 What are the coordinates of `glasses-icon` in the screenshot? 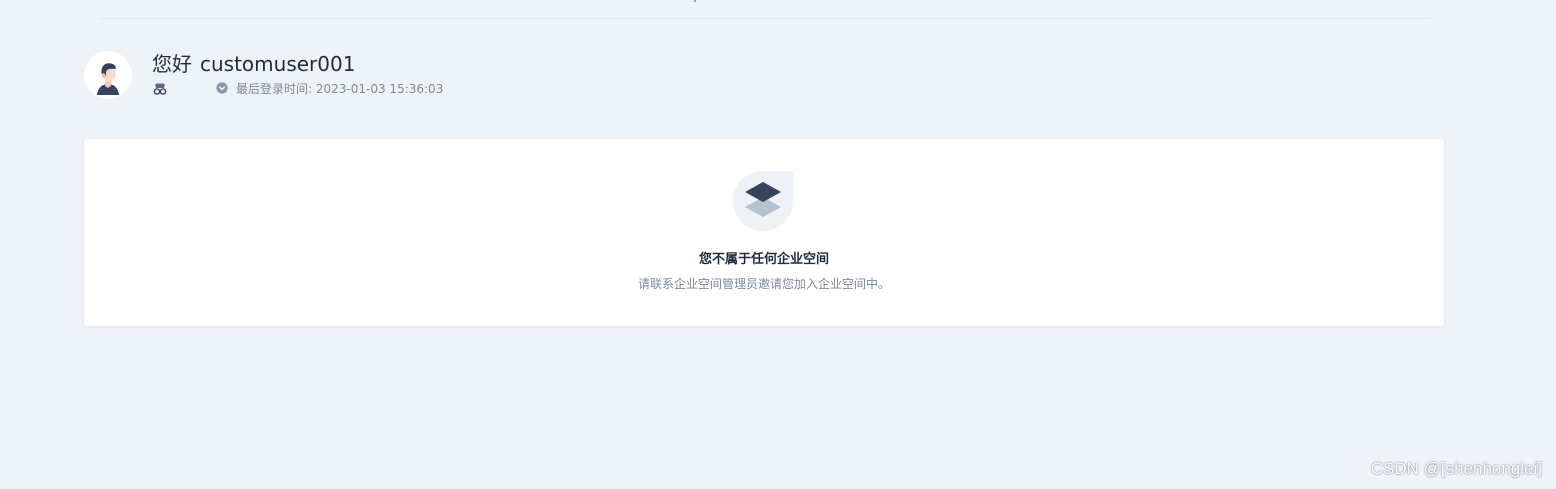 It's located at (160, 89).